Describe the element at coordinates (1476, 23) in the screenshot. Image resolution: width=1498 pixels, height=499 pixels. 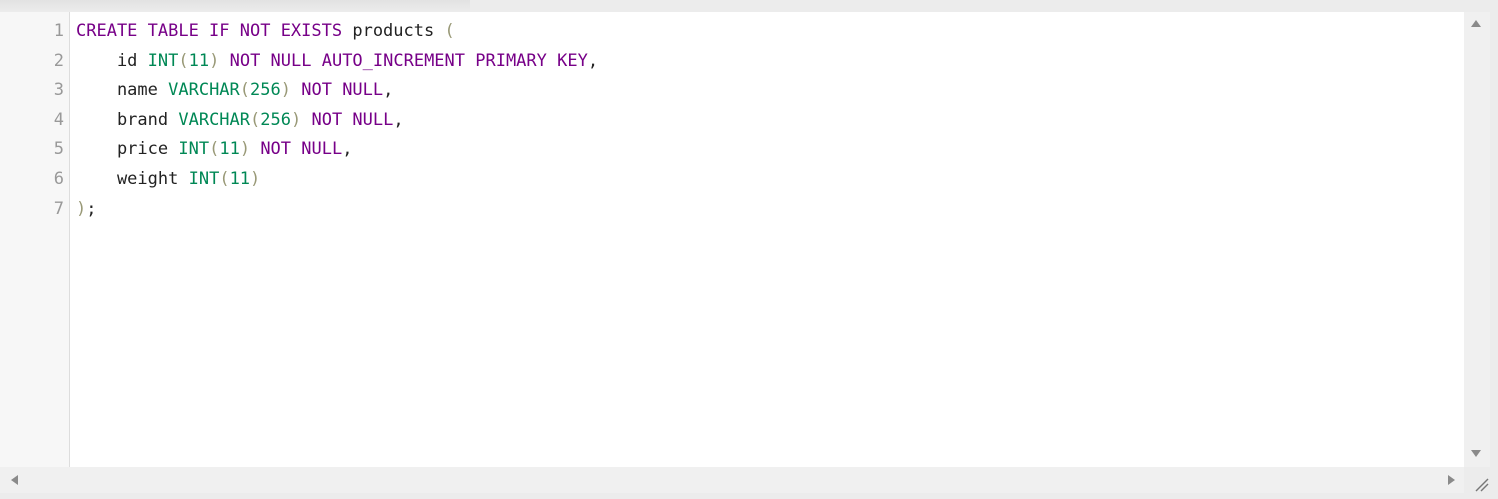
I see `arrow-up-icon` at that location.